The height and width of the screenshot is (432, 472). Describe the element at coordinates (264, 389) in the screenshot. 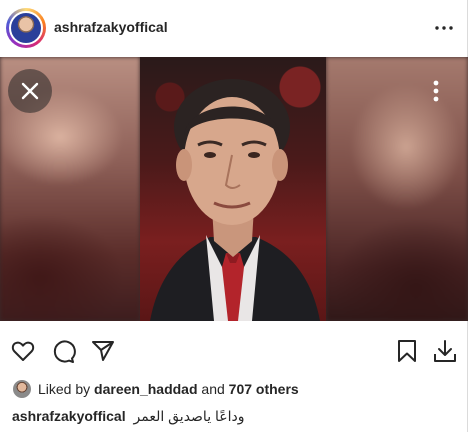

I see `likes-count: 707 others` at that location.